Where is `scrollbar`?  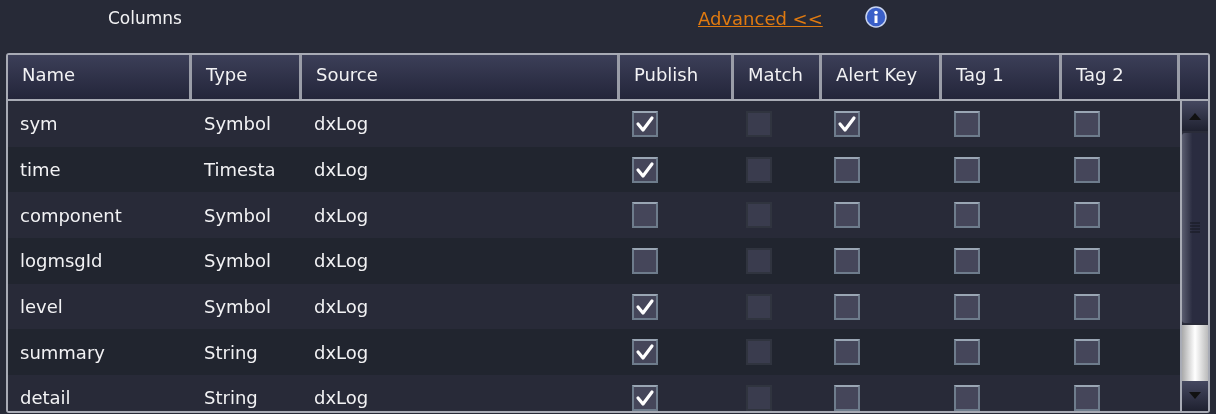
scrollbar is located at coordinates (1194, 256).